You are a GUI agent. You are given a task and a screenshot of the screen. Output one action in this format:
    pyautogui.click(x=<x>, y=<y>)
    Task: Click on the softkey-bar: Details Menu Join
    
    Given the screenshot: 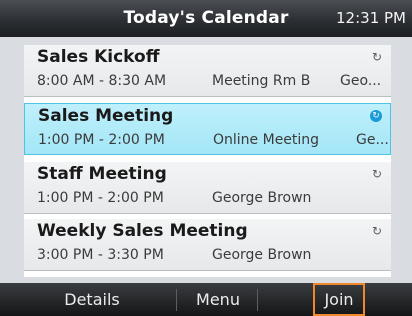 What is the action you would take?
    pyautogui.click(x=206, y=299)
    